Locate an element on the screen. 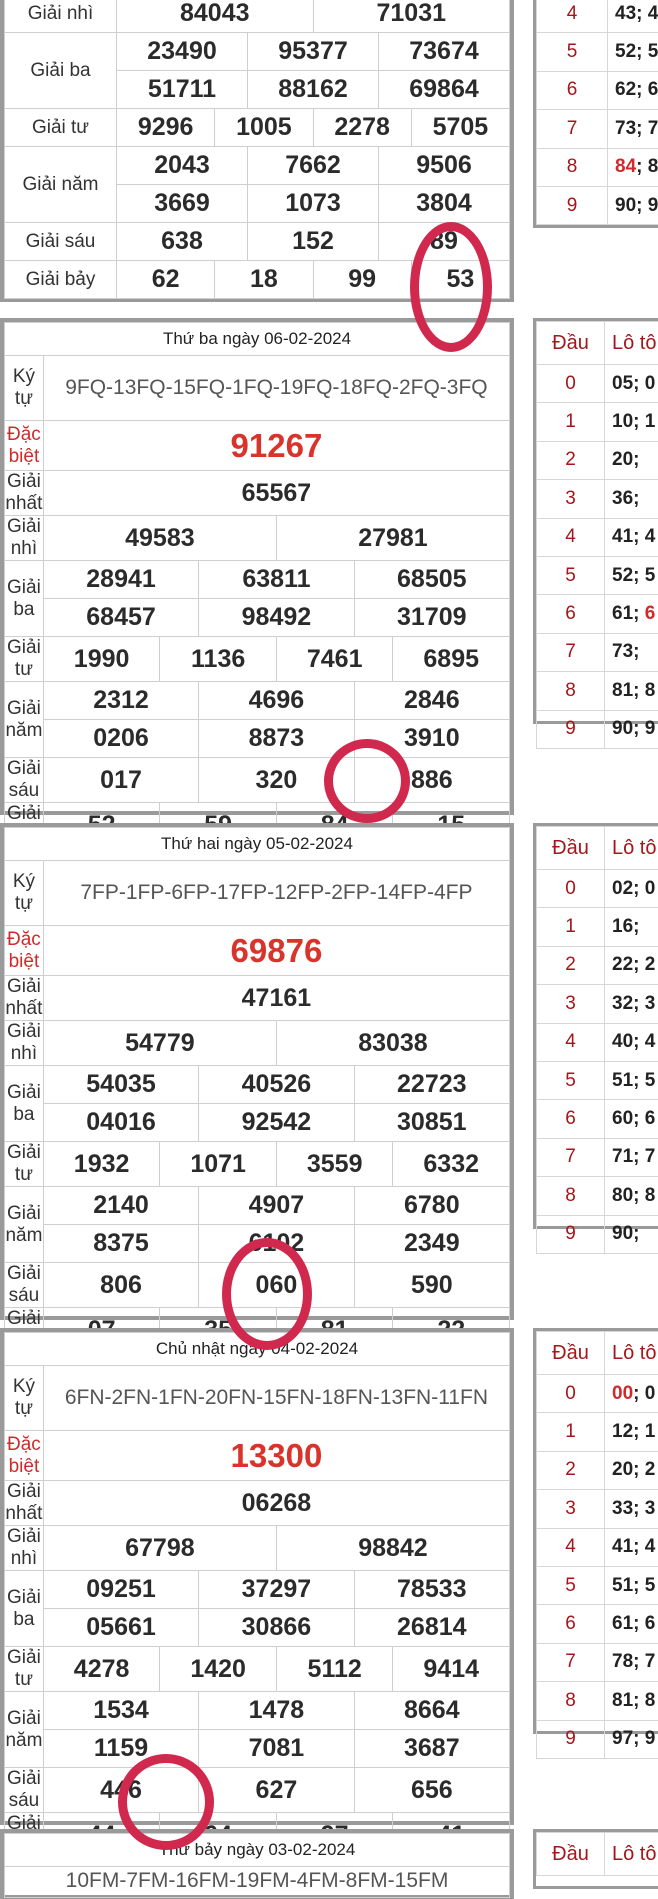 Image resolution: width=658 pixels, height=1899 pixels. prize-number: 22723 is located at coordinates (431, 1085).